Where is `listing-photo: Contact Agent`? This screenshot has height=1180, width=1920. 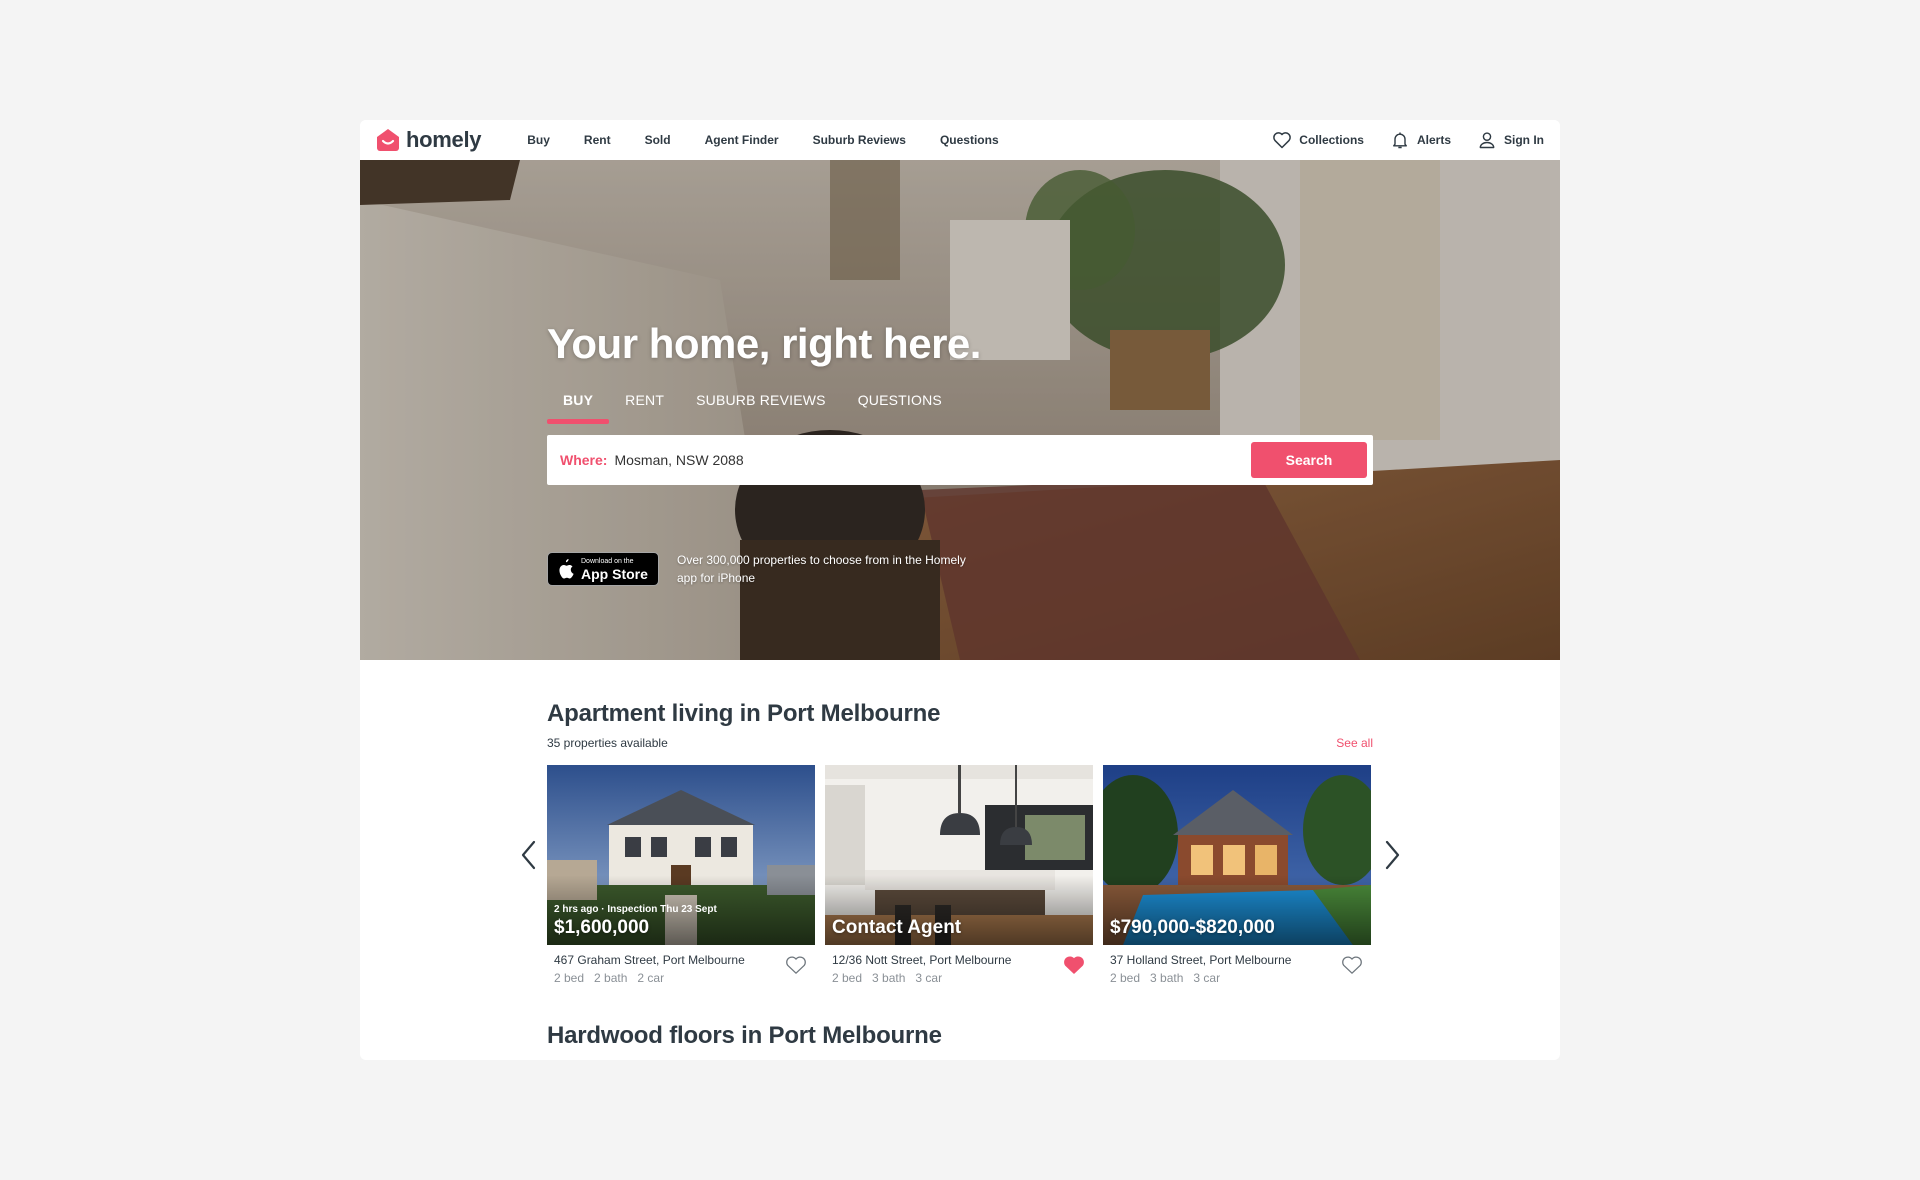 listing-photo: Contact Agent is located at coordinates (959, 855).